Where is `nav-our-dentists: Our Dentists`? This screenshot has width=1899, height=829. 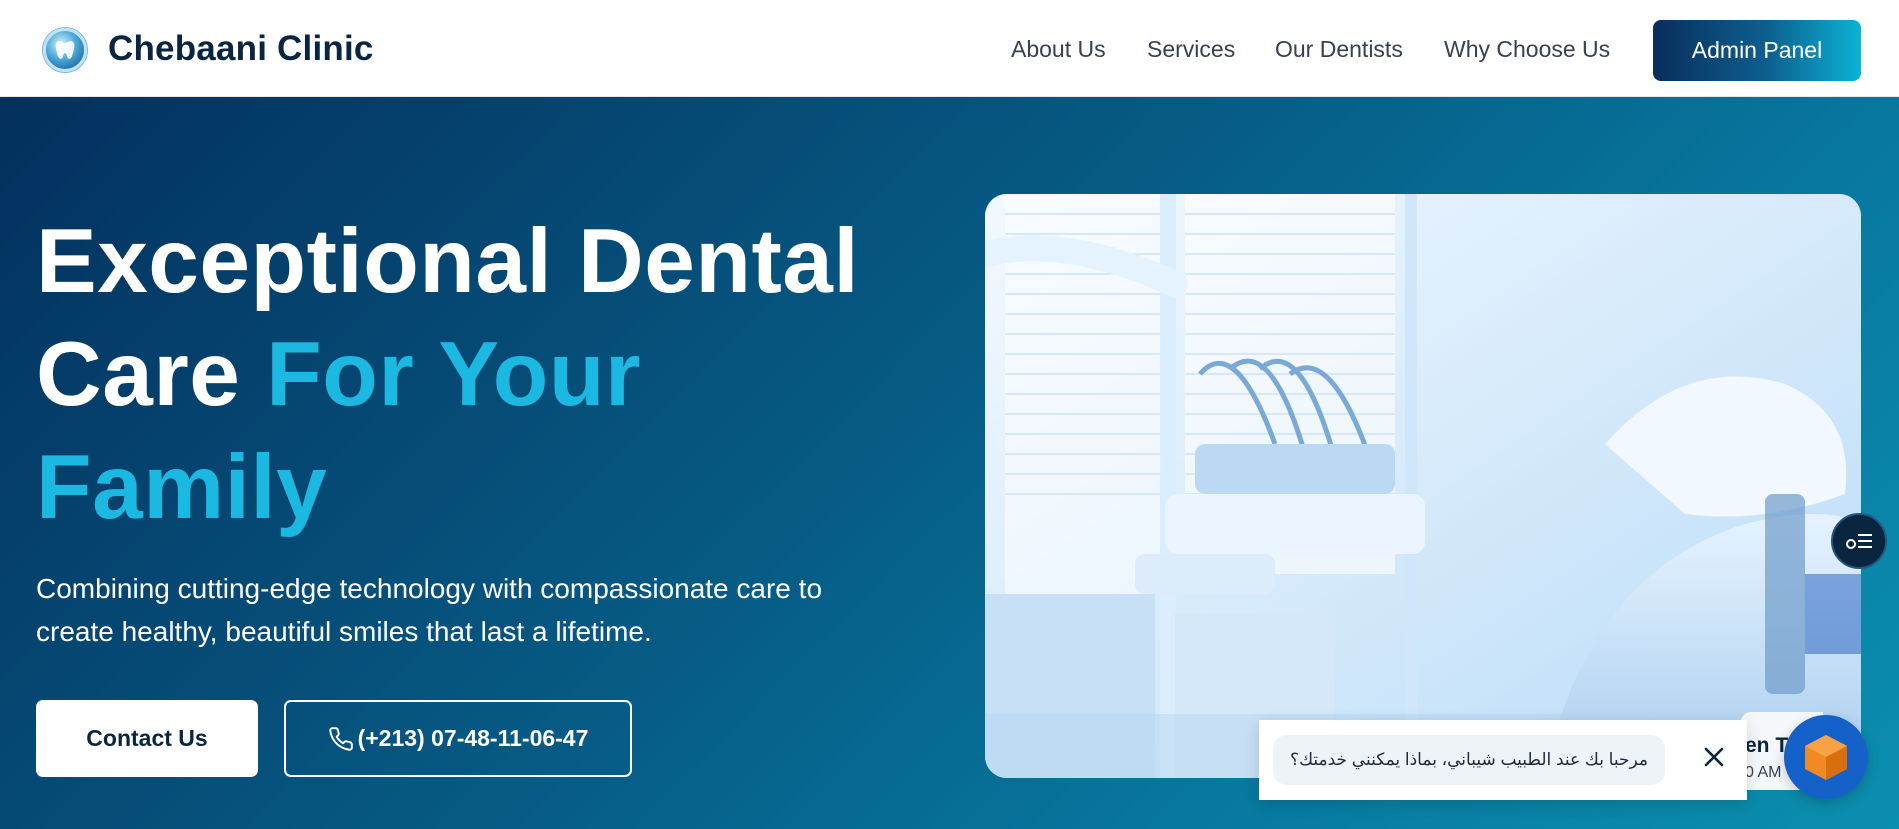
nav-our-dentists: Our Dentists is located at coordinates (1339, 49).